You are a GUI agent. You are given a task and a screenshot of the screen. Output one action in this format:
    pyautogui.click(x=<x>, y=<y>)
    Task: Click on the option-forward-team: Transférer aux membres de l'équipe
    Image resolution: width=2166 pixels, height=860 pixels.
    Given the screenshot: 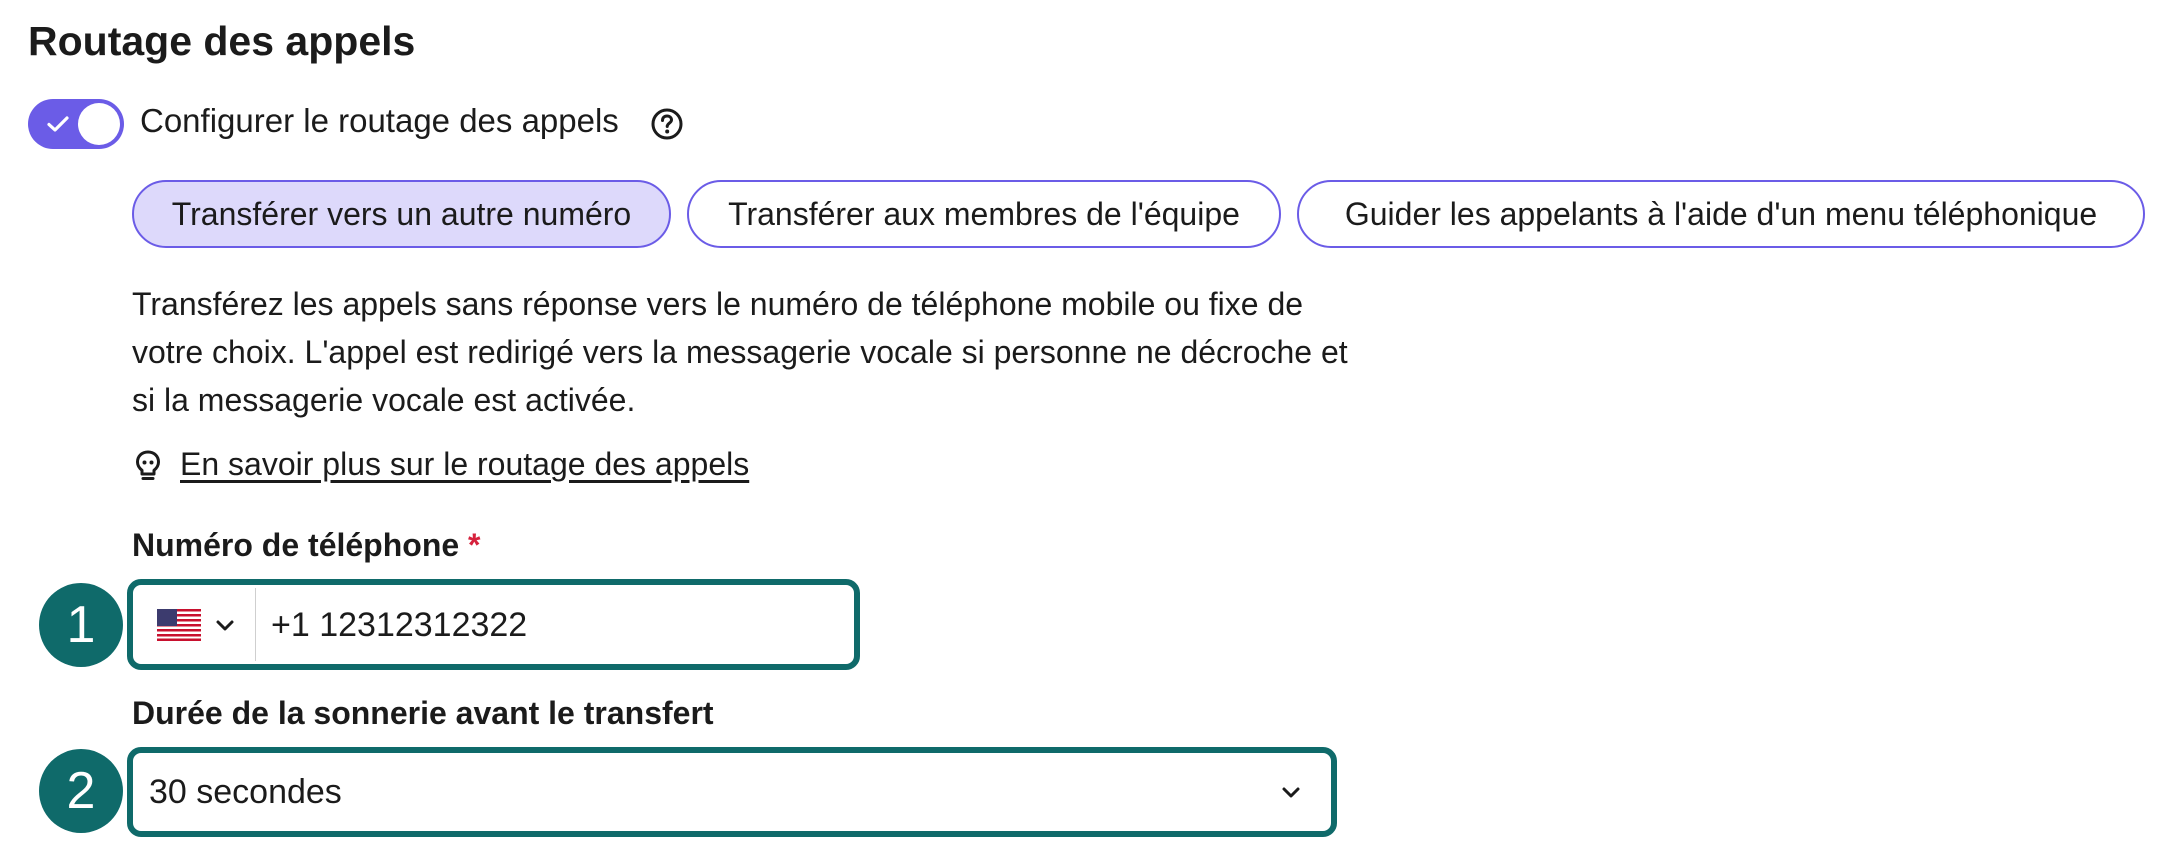 What is the action you would take?
    pyautogui.click(x=984, y=214)
    